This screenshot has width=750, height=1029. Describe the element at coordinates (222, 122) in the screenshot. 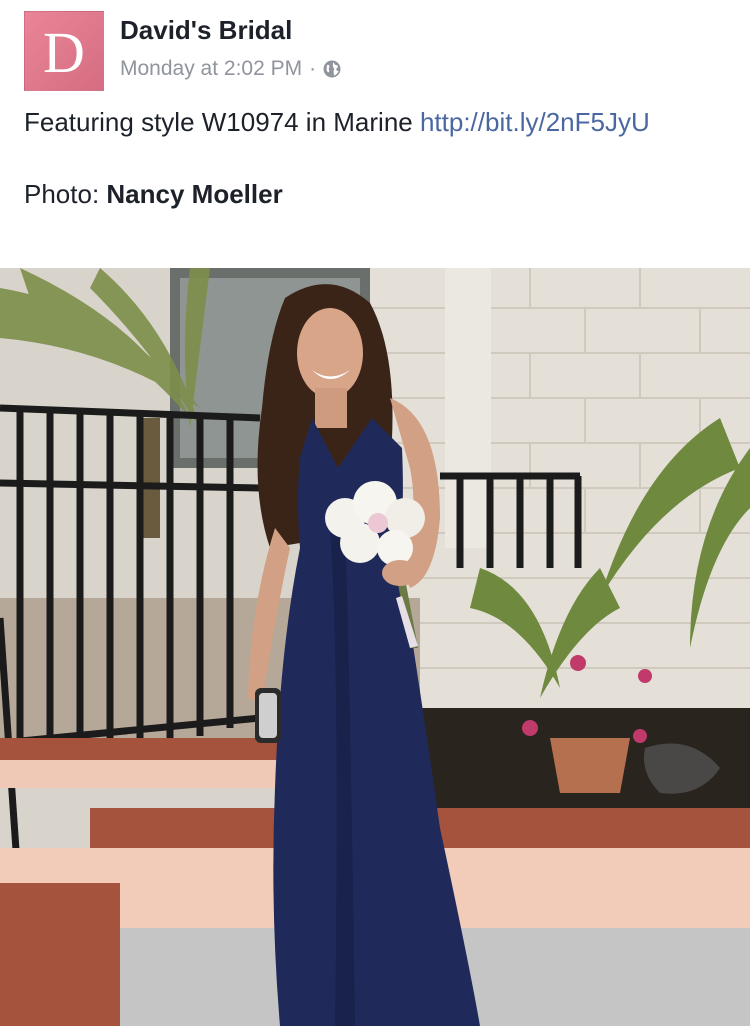

I see `caption-text: Featuring style W10974 in Marine` at that location.